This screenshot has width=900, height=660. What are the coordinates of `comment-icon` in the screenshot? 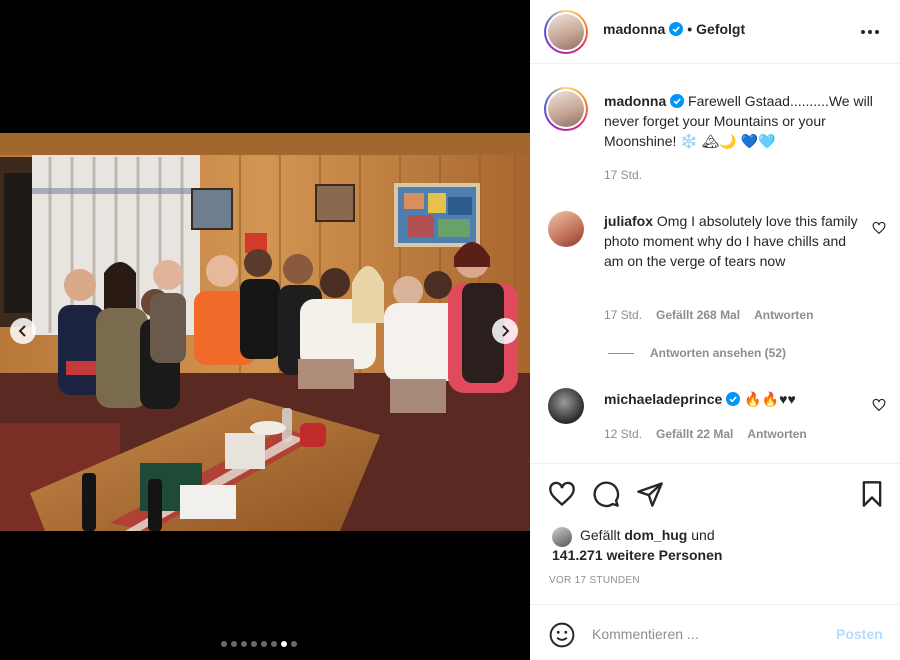 It's located at (606, 494).